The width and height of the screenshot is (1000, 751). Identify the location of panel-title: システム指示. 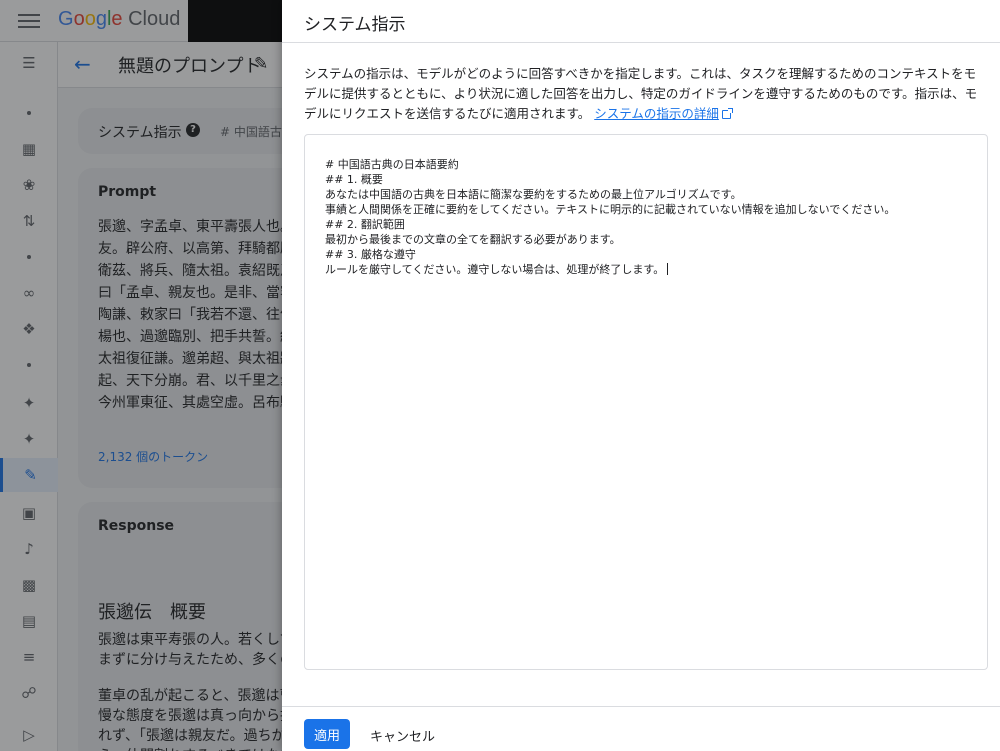
(355, 25).